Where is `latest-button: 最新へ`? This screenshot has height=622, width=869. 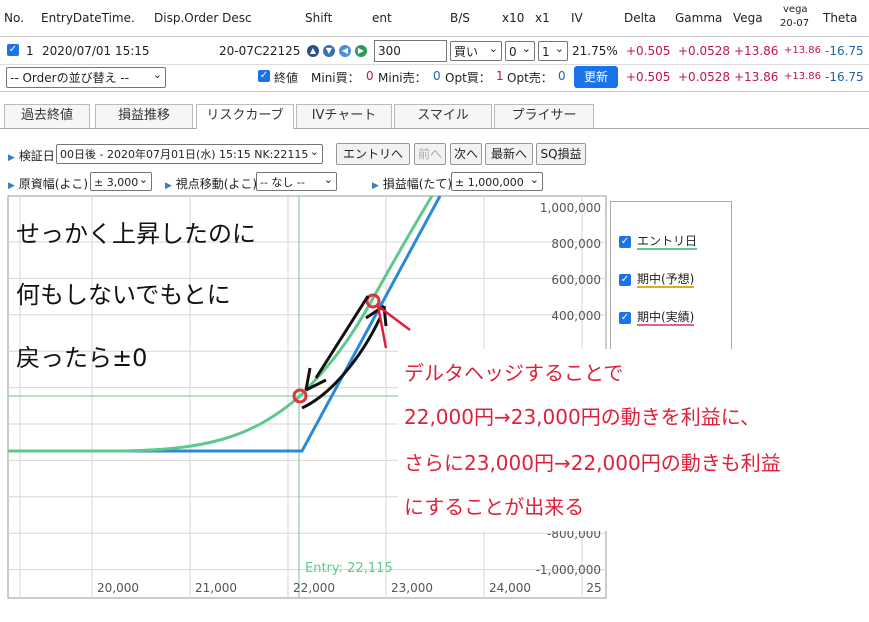
latest-button: 最新へ is located at coordinates (509, 154).